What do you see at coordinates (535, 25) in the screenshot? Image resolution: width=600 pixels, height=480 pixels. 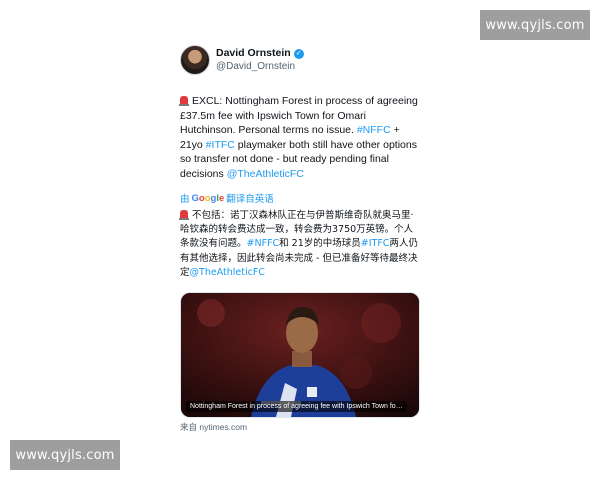 I see `watermark-top: www.qyjls.com` at bounding box center [535, 25].